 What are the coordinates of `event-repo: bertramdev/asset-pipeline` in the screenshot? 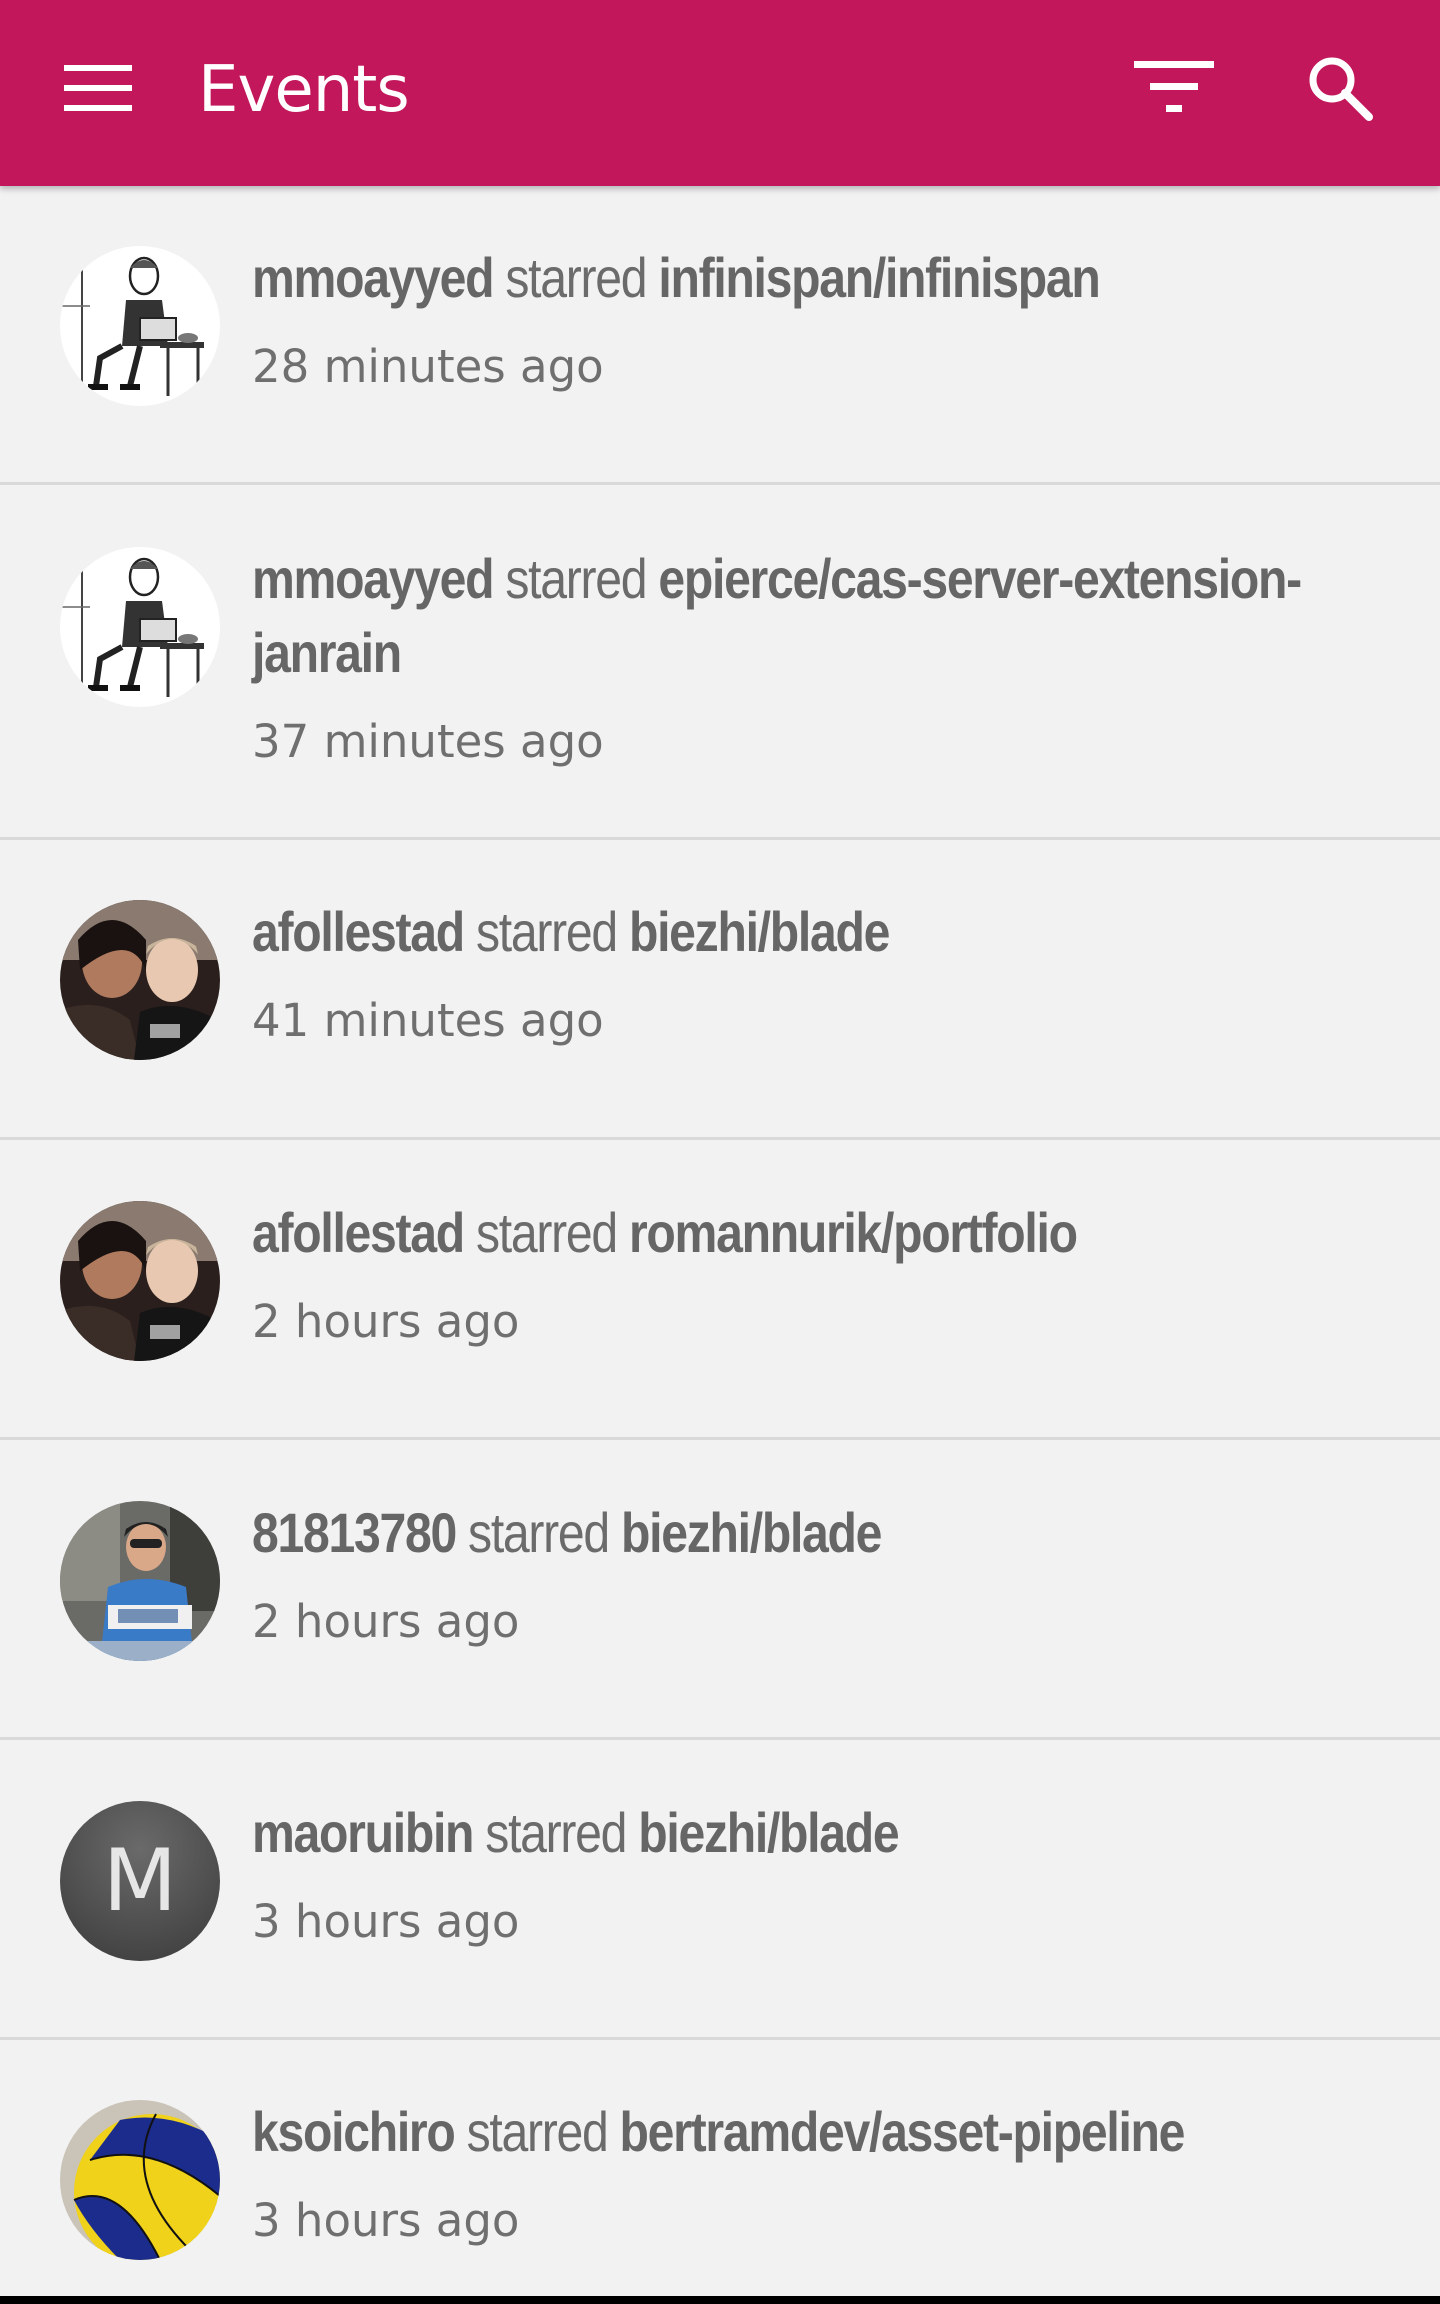 It's located at (903, 2131).